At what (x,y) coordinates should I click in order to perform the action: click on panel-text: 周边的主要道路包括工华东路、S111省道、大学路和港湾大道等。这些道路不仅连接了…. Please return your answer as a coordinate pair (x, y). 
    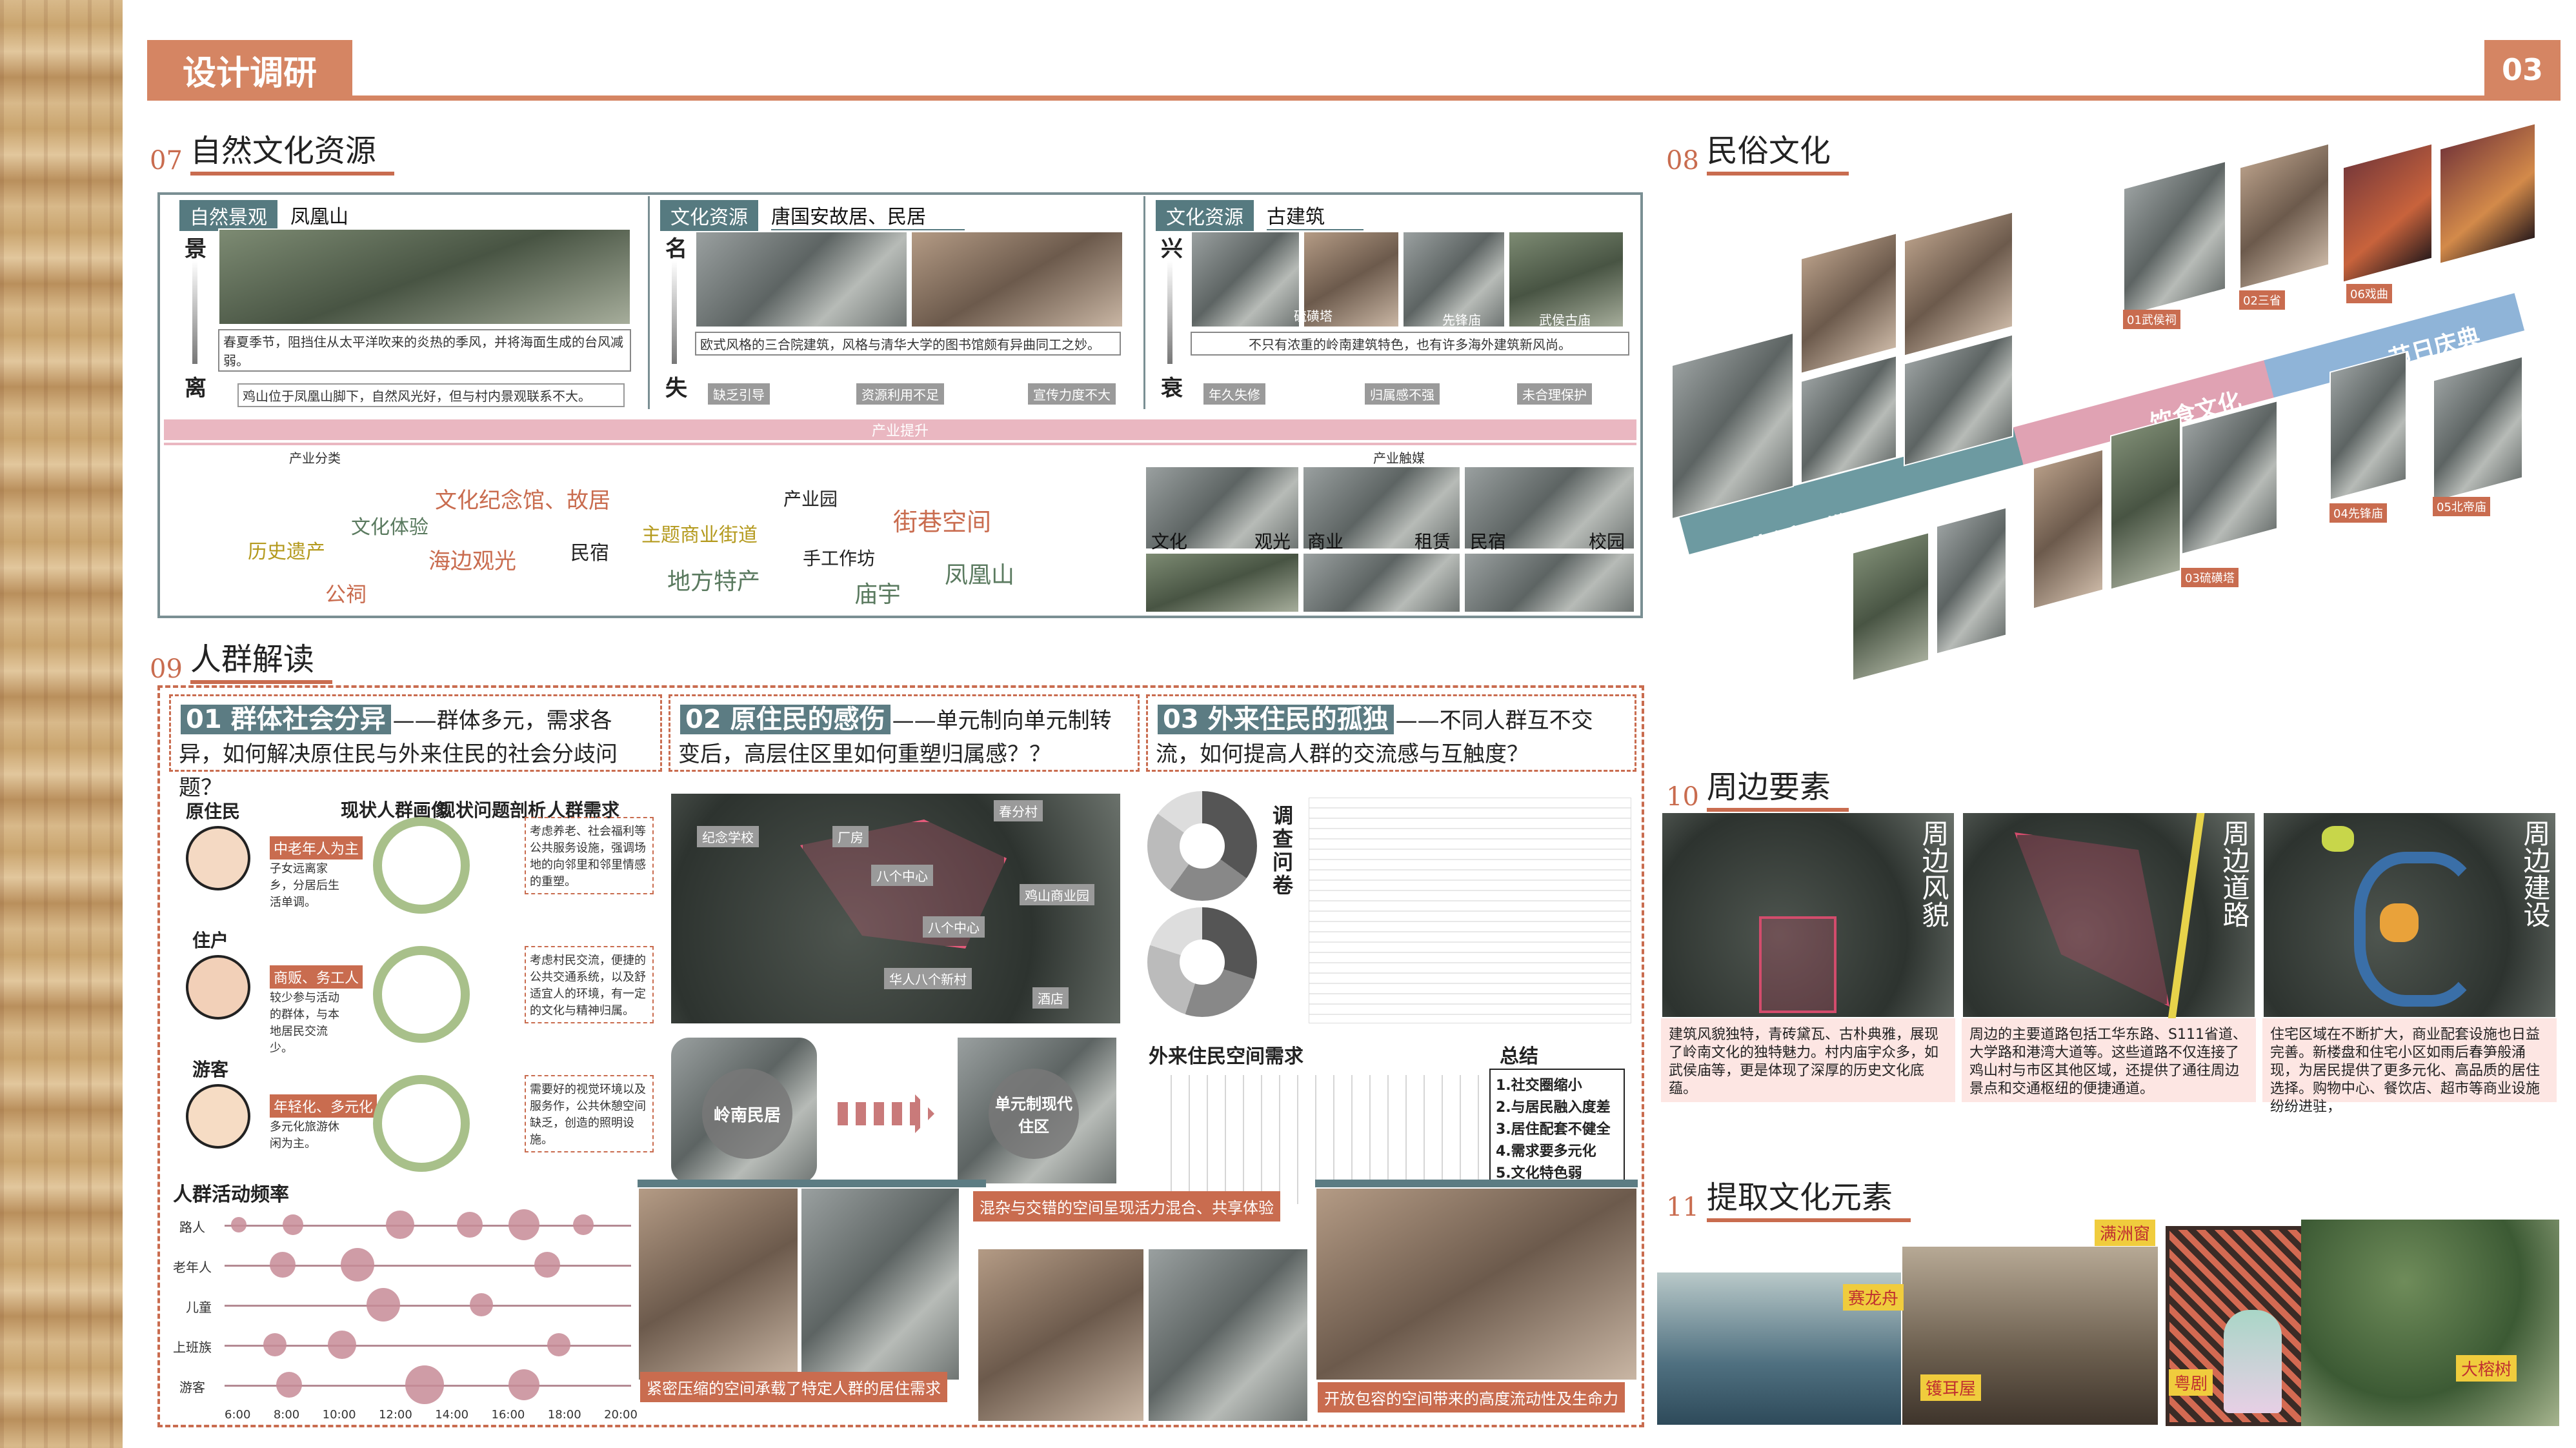
    Looking at the image, I should click on (2109, 1060).